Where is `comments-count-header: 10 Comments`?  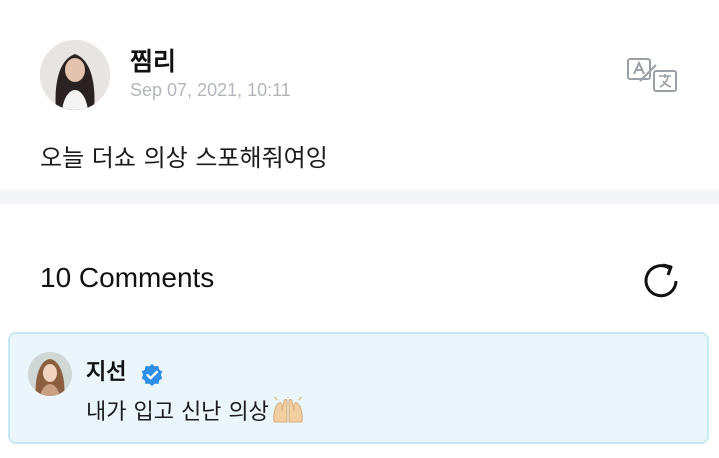
comments-count-header: 10 Comments is located at coordinates (127, 277).